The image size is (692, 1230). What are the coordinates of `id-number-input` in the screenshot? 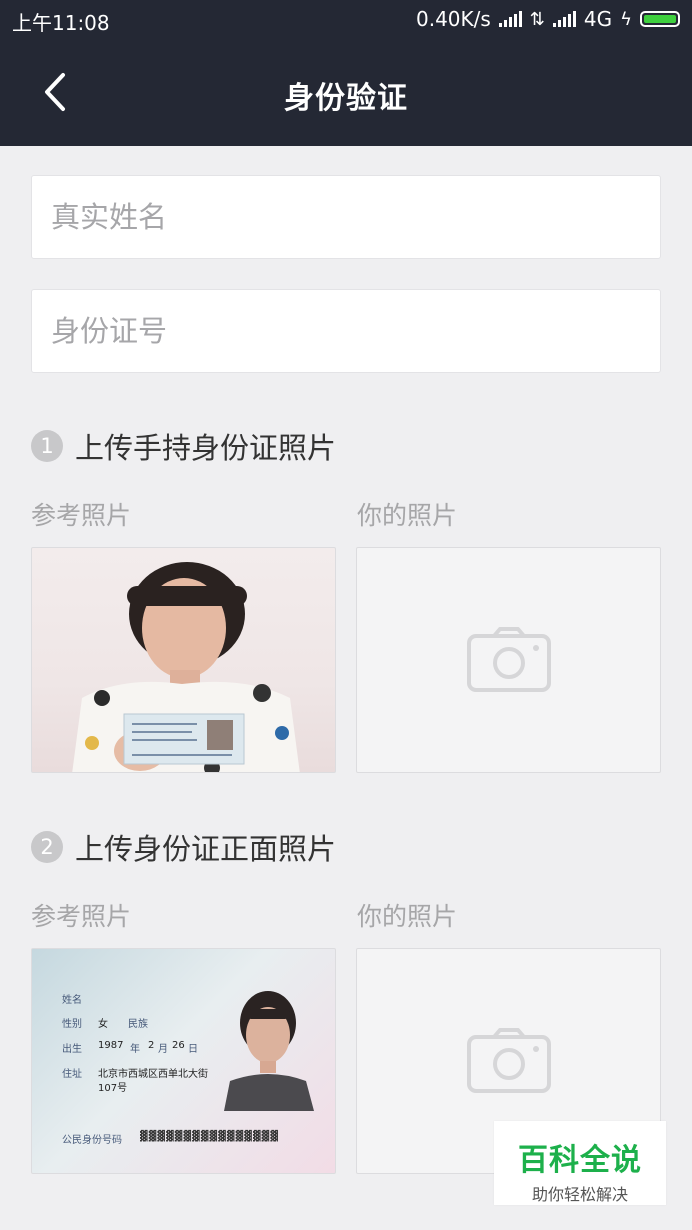 It's located at (346, 331).